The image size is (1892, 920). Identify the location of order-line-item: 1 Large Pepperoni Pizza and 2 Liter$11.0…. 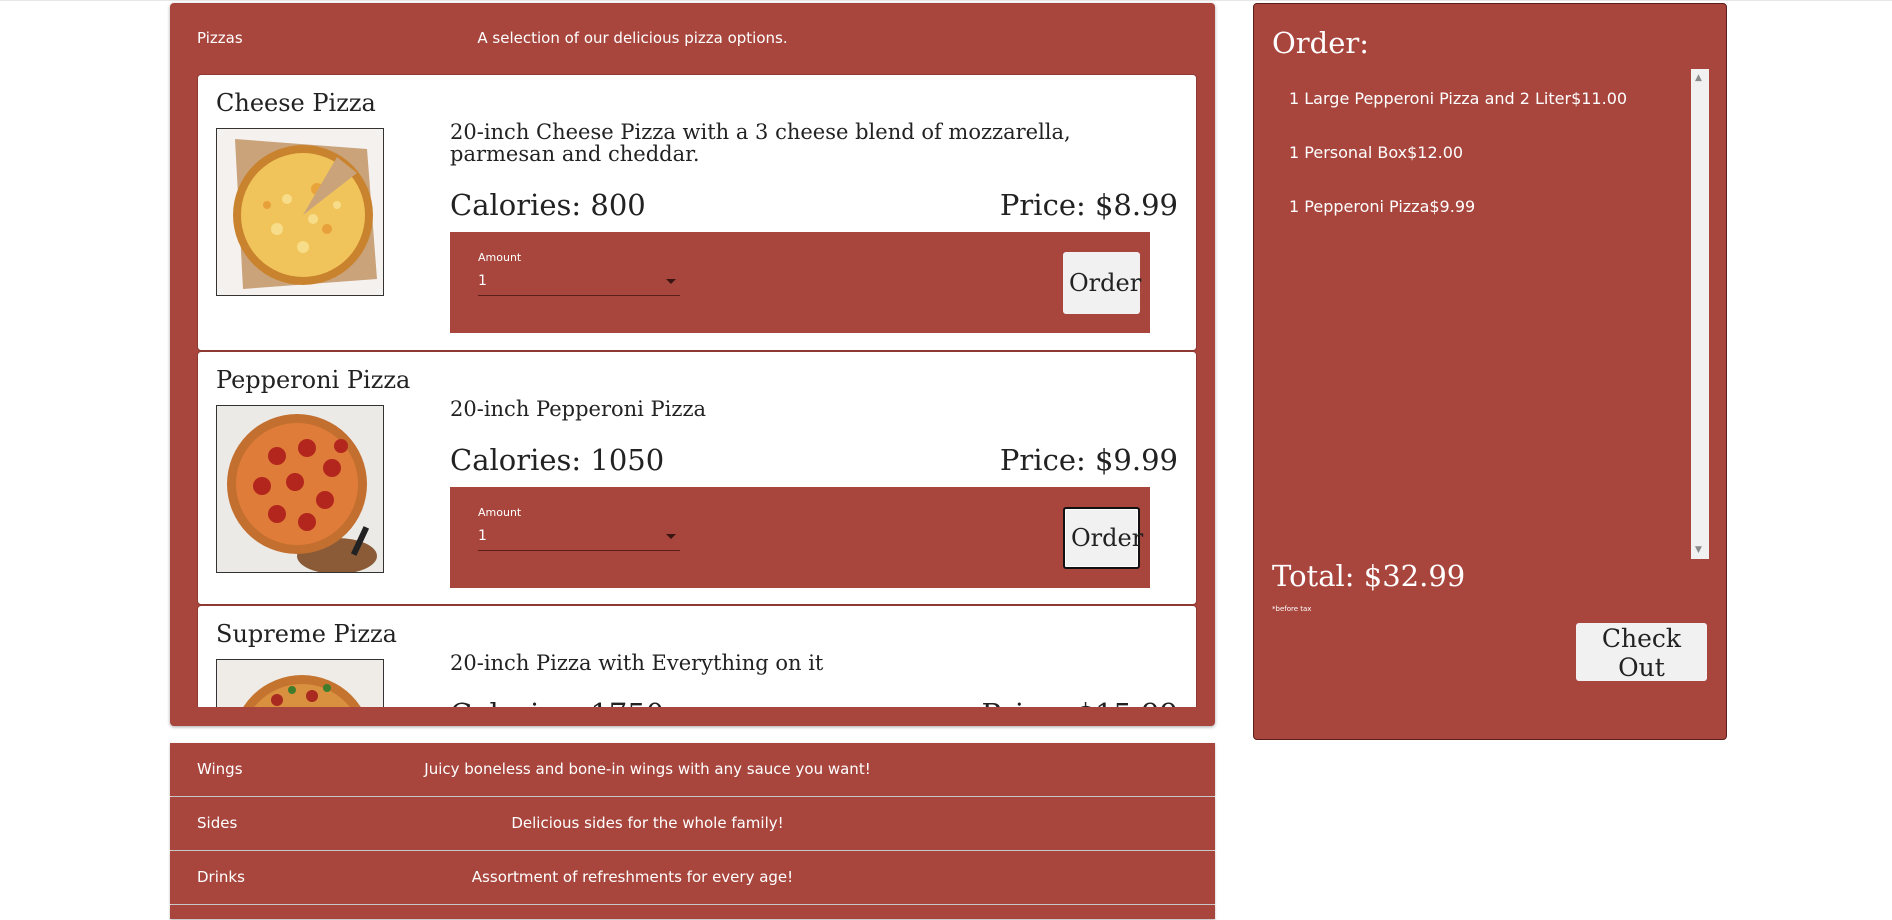
(1458, 98).